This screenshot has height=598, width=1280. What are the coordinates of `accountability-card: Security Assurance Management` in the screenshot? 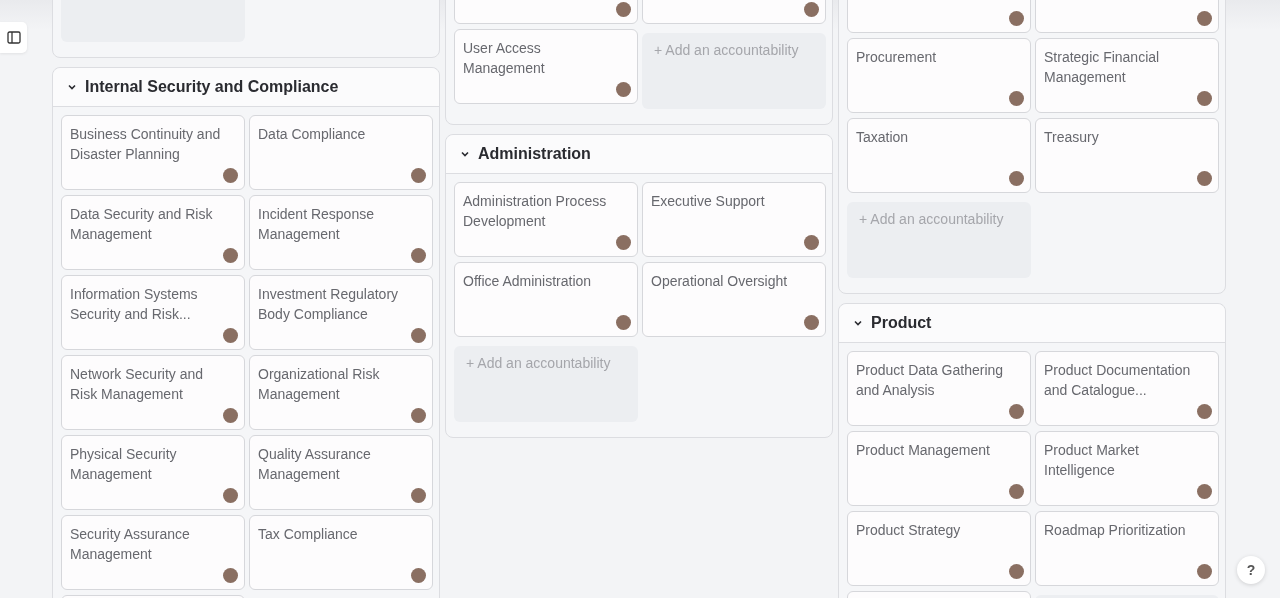 It's located at (153, 552).